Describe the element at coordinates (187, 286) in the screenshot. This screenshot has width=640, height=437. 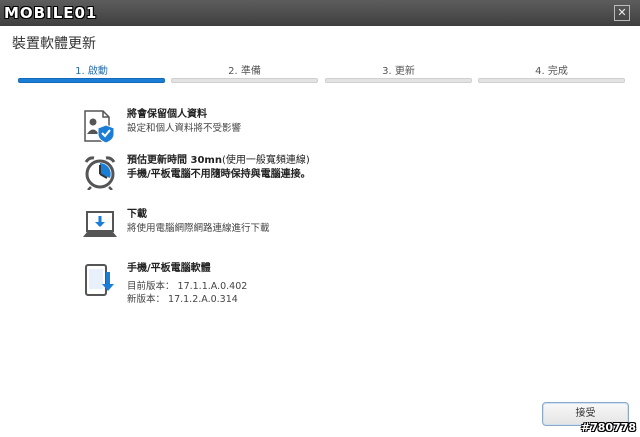
I see `current-version: 目前版本： 17.1.1.A.0.402` at that location.